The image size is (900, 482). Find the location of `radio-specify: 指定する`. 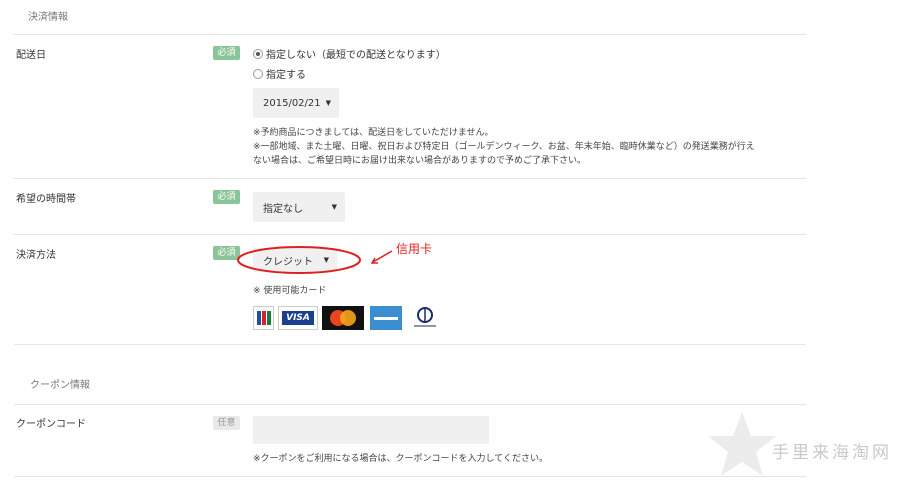

radio-specify: 指定する is located at coordinates (279, 73).